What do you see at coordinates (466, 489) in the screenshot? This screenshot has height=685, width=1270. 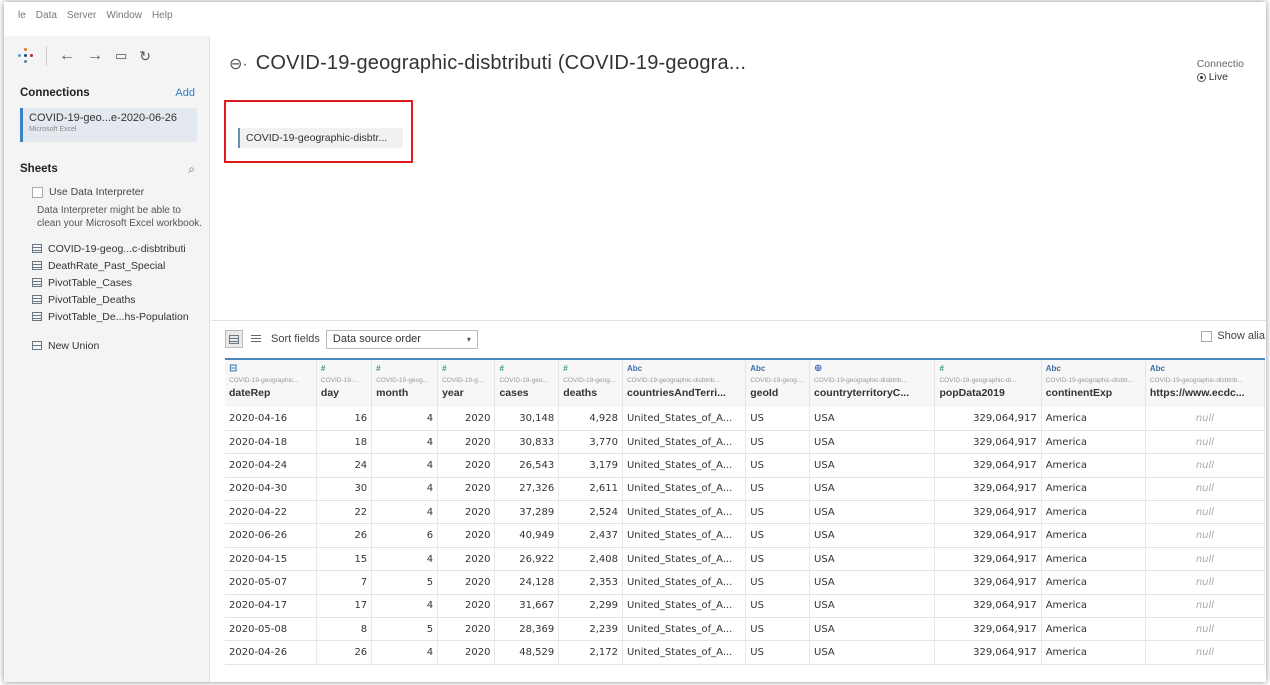 I see `table-cell: 2020` at bounding box center [466, 489].